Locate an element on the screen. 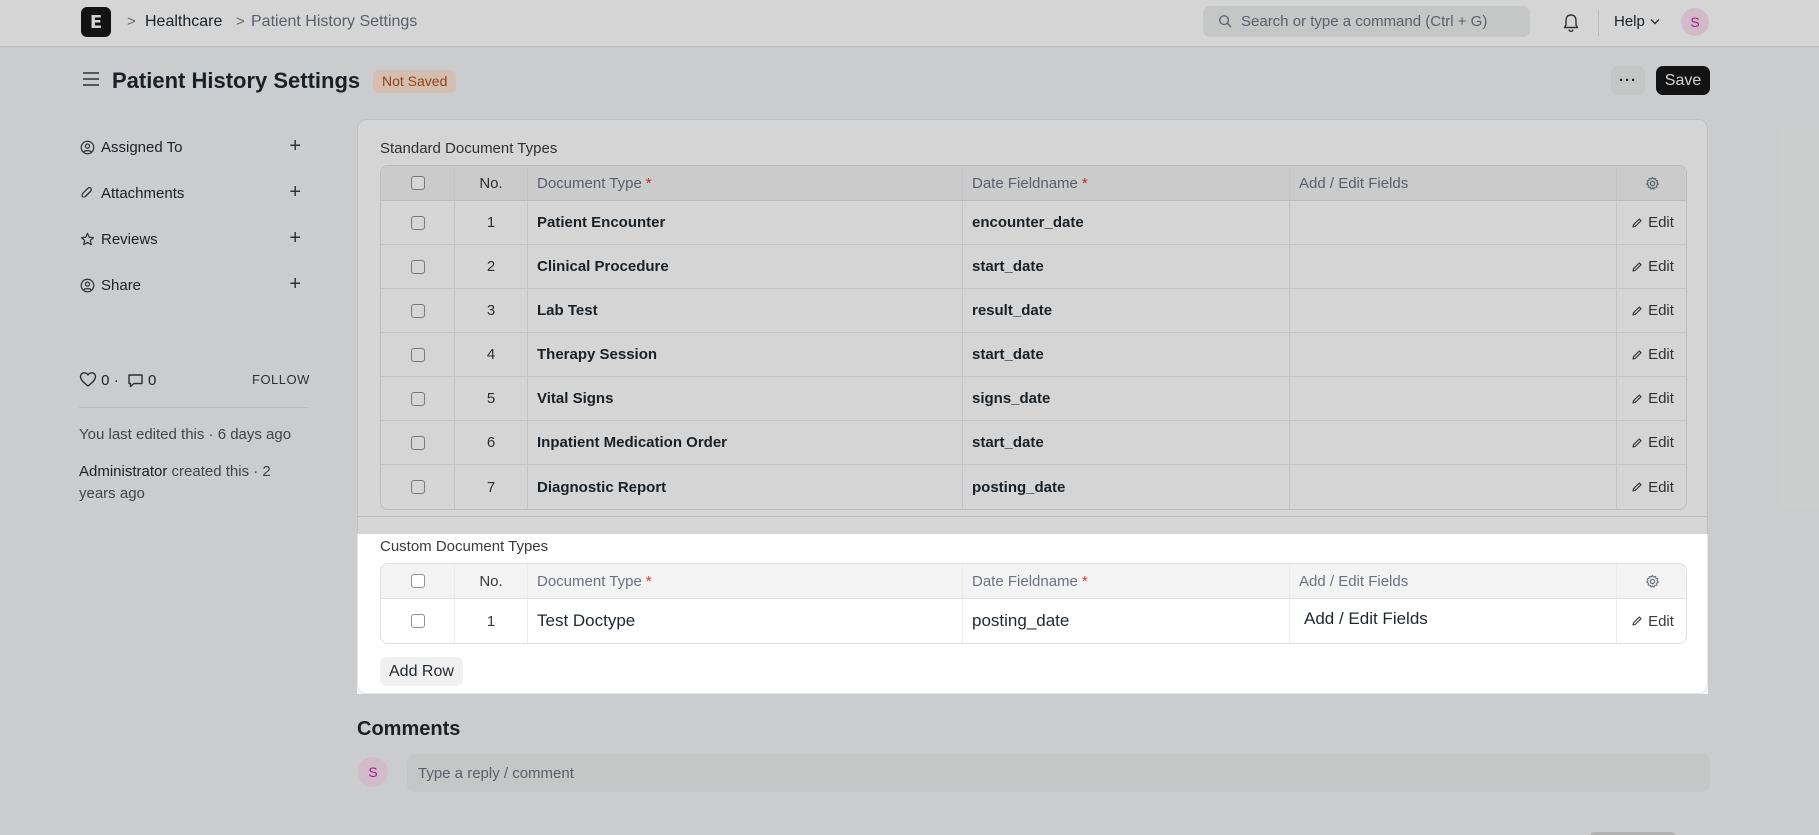  document-type-cell: Therapy Session is located at coordinates (745, 354).